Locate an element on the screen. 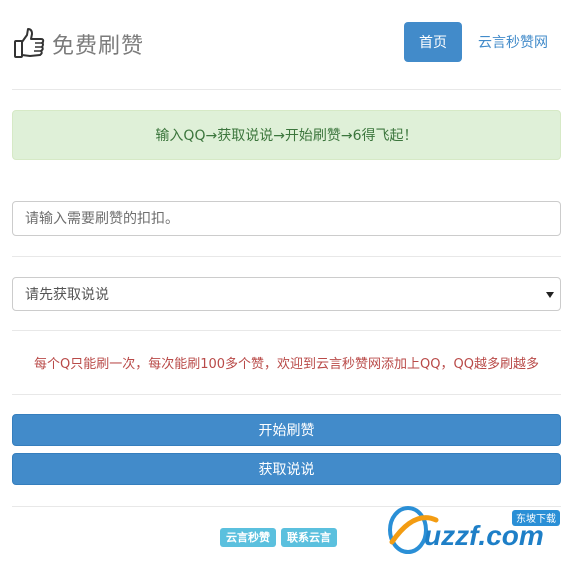 The height and width of the screenshot is (564, 569). watermark-logo: uzzf.com 东坡下载 is located at coordinates (474, 528).